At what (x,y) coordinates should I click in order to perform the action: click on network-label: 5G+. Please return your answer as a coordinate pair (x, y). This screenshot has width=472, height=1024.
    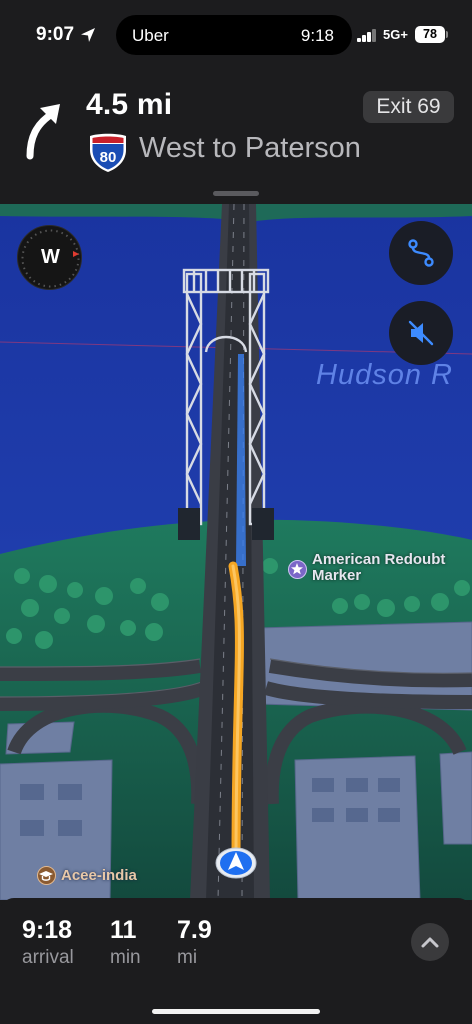
    Looking at the image, I should click on (395, 34).